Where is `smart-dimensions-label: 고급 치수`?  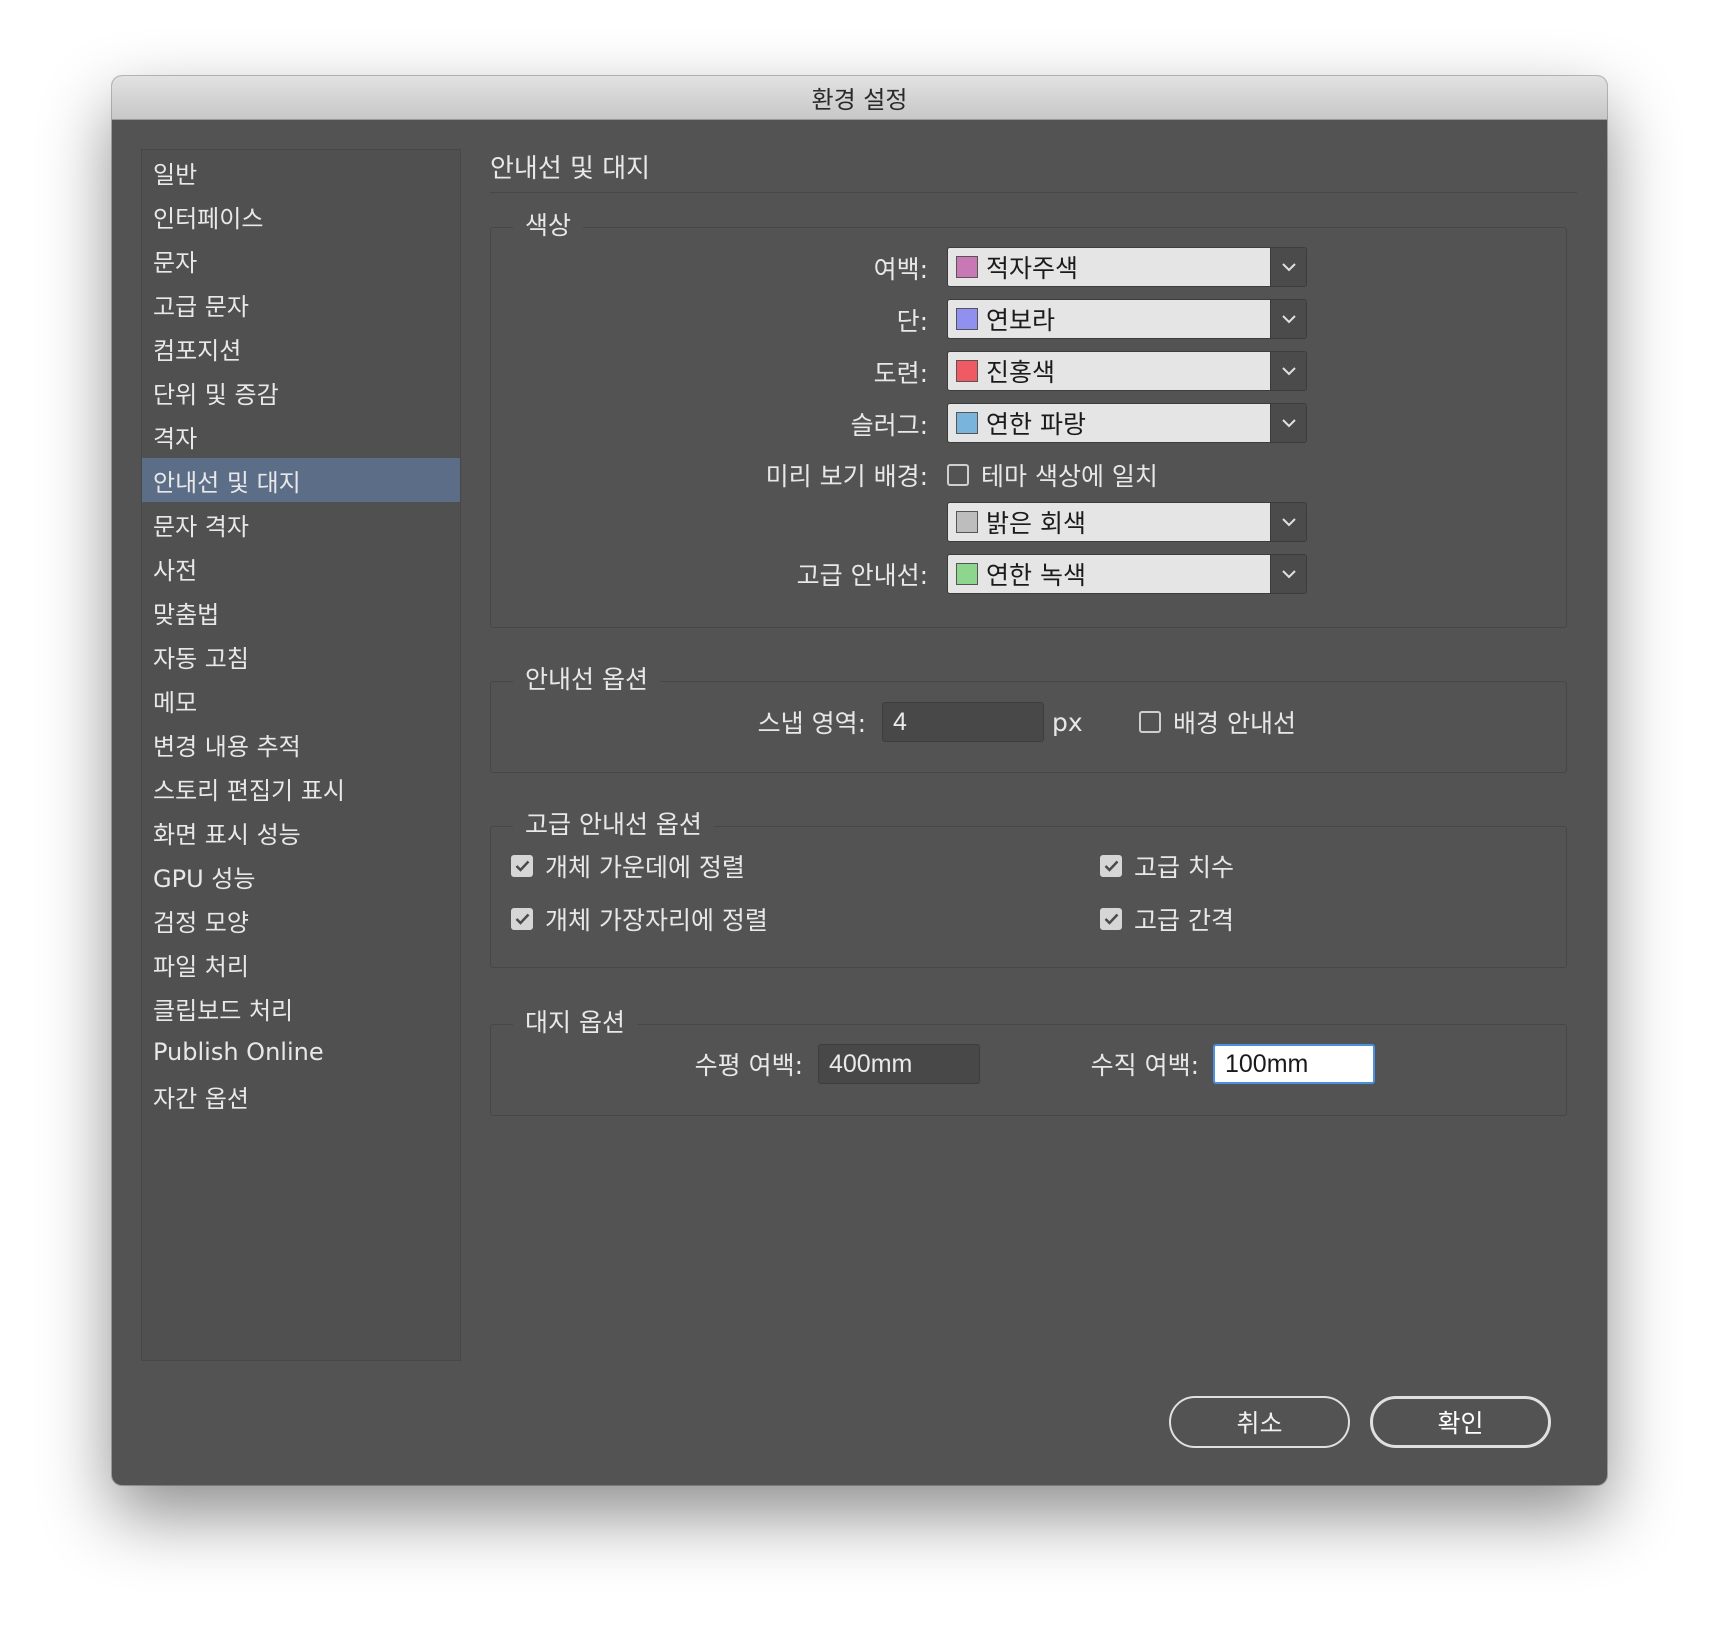
smart-dimensions-label: 고급 치수 is located at coordinates (1184, 867).